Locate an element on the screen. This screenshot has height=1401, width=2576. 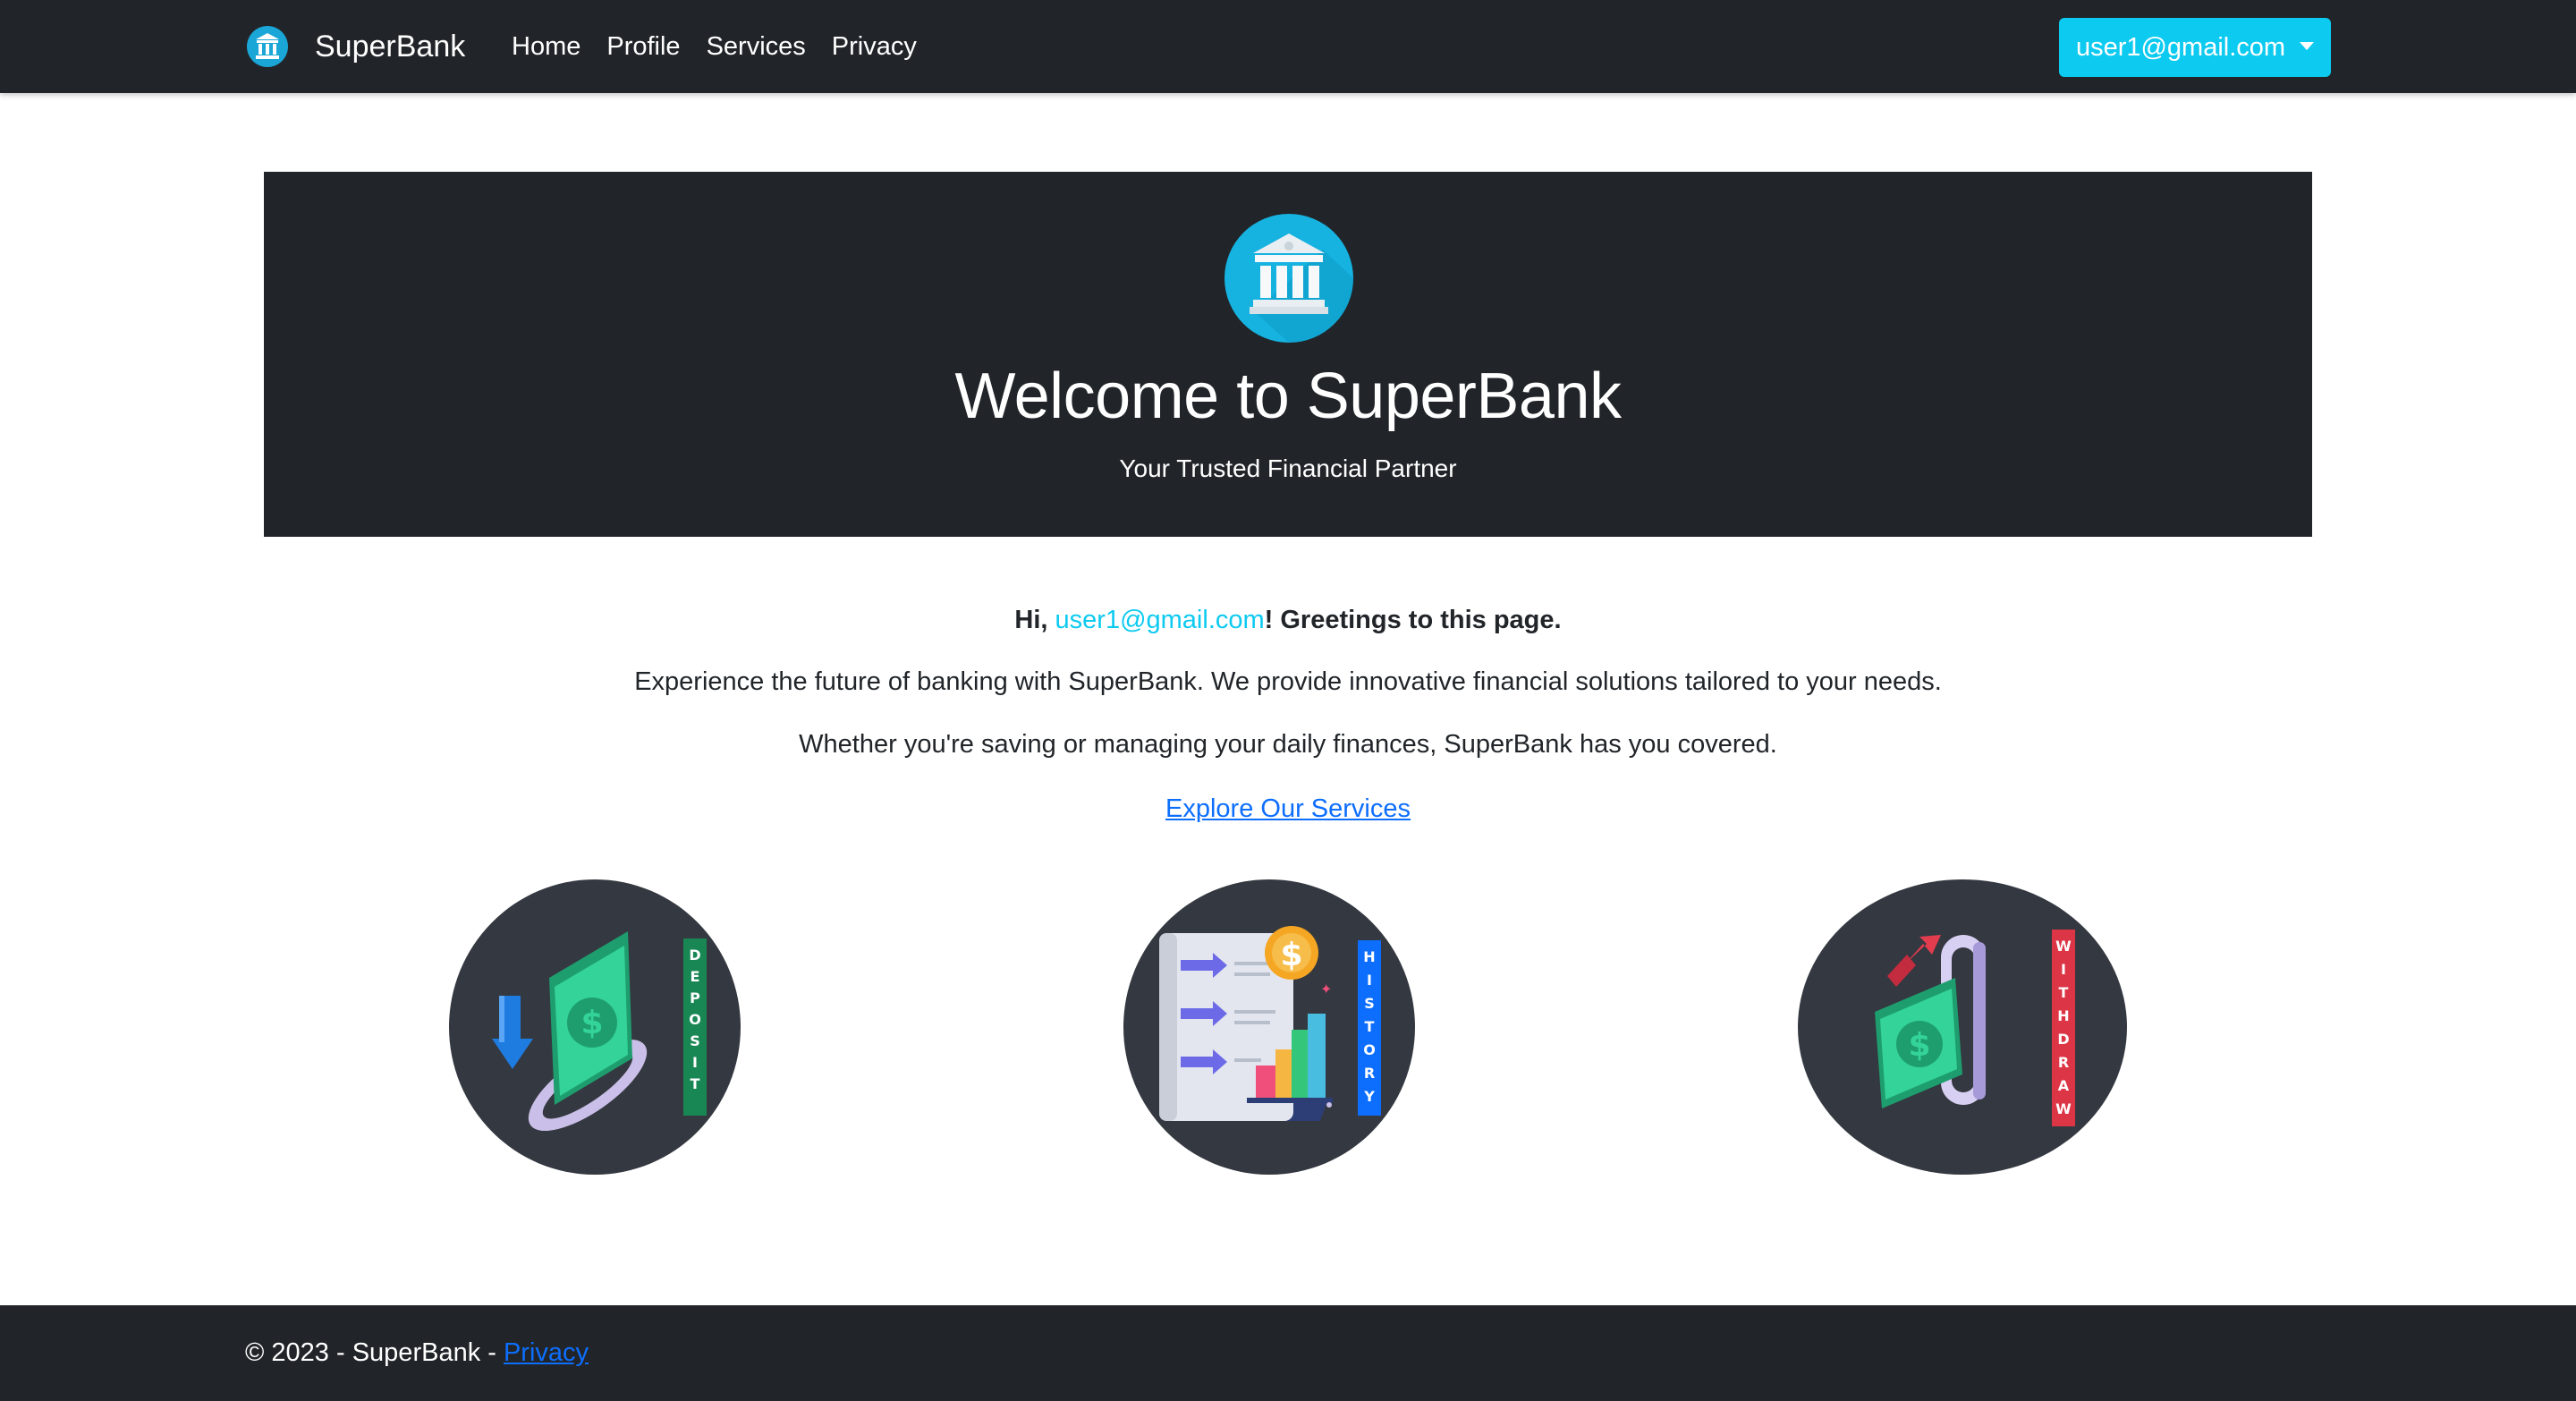
history-card: $ ✦ HISTORY is located at coordinates (1269, 1027).